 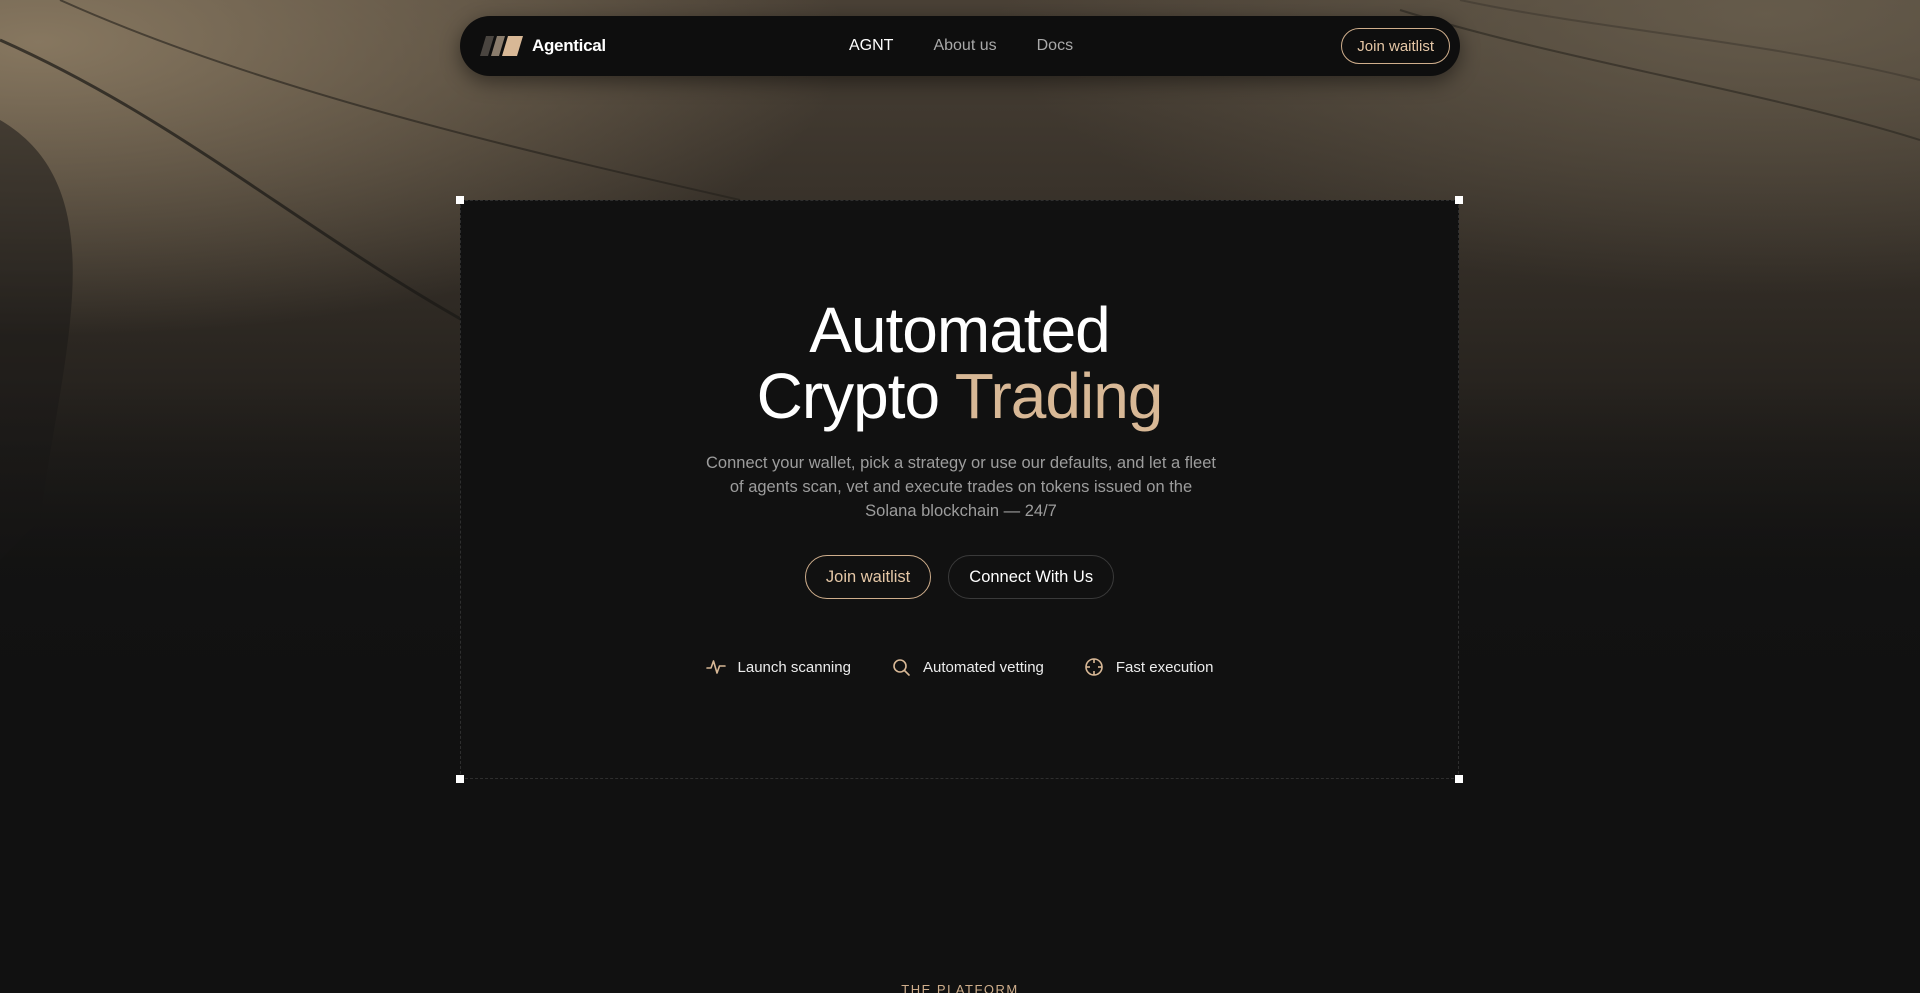 What do you see at coordinates (715, 667) in the screenshot?
I see `pulse-icon` at bounding box center [715, 667].